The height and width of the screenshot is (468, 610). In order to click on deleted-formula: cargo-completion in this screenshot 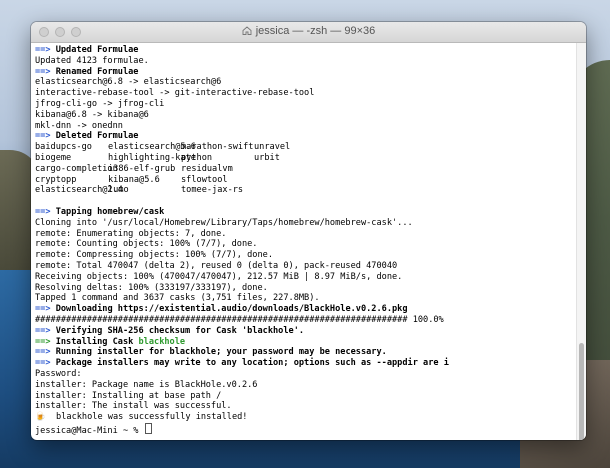, I will do `click(76, 168)`.